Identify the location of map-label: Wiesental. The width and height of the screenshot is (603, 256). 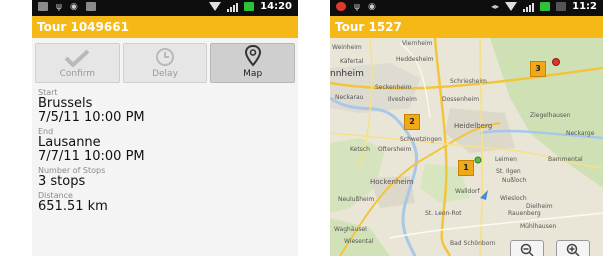
(359, 241).